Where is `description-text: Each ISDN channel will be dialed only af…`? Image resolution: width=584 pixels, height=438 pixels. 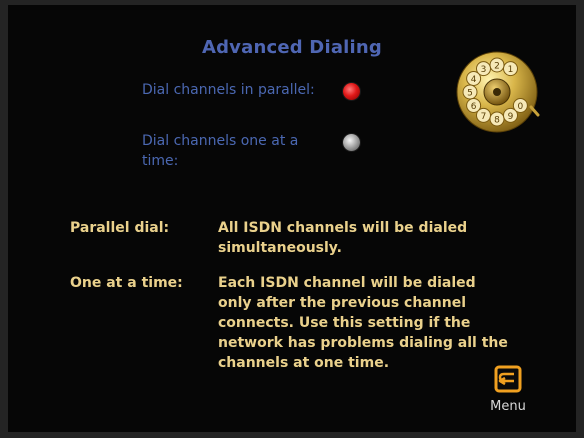 description-text: Each ISDN channel will be dialed only af… is located at coordinates (363, 323).